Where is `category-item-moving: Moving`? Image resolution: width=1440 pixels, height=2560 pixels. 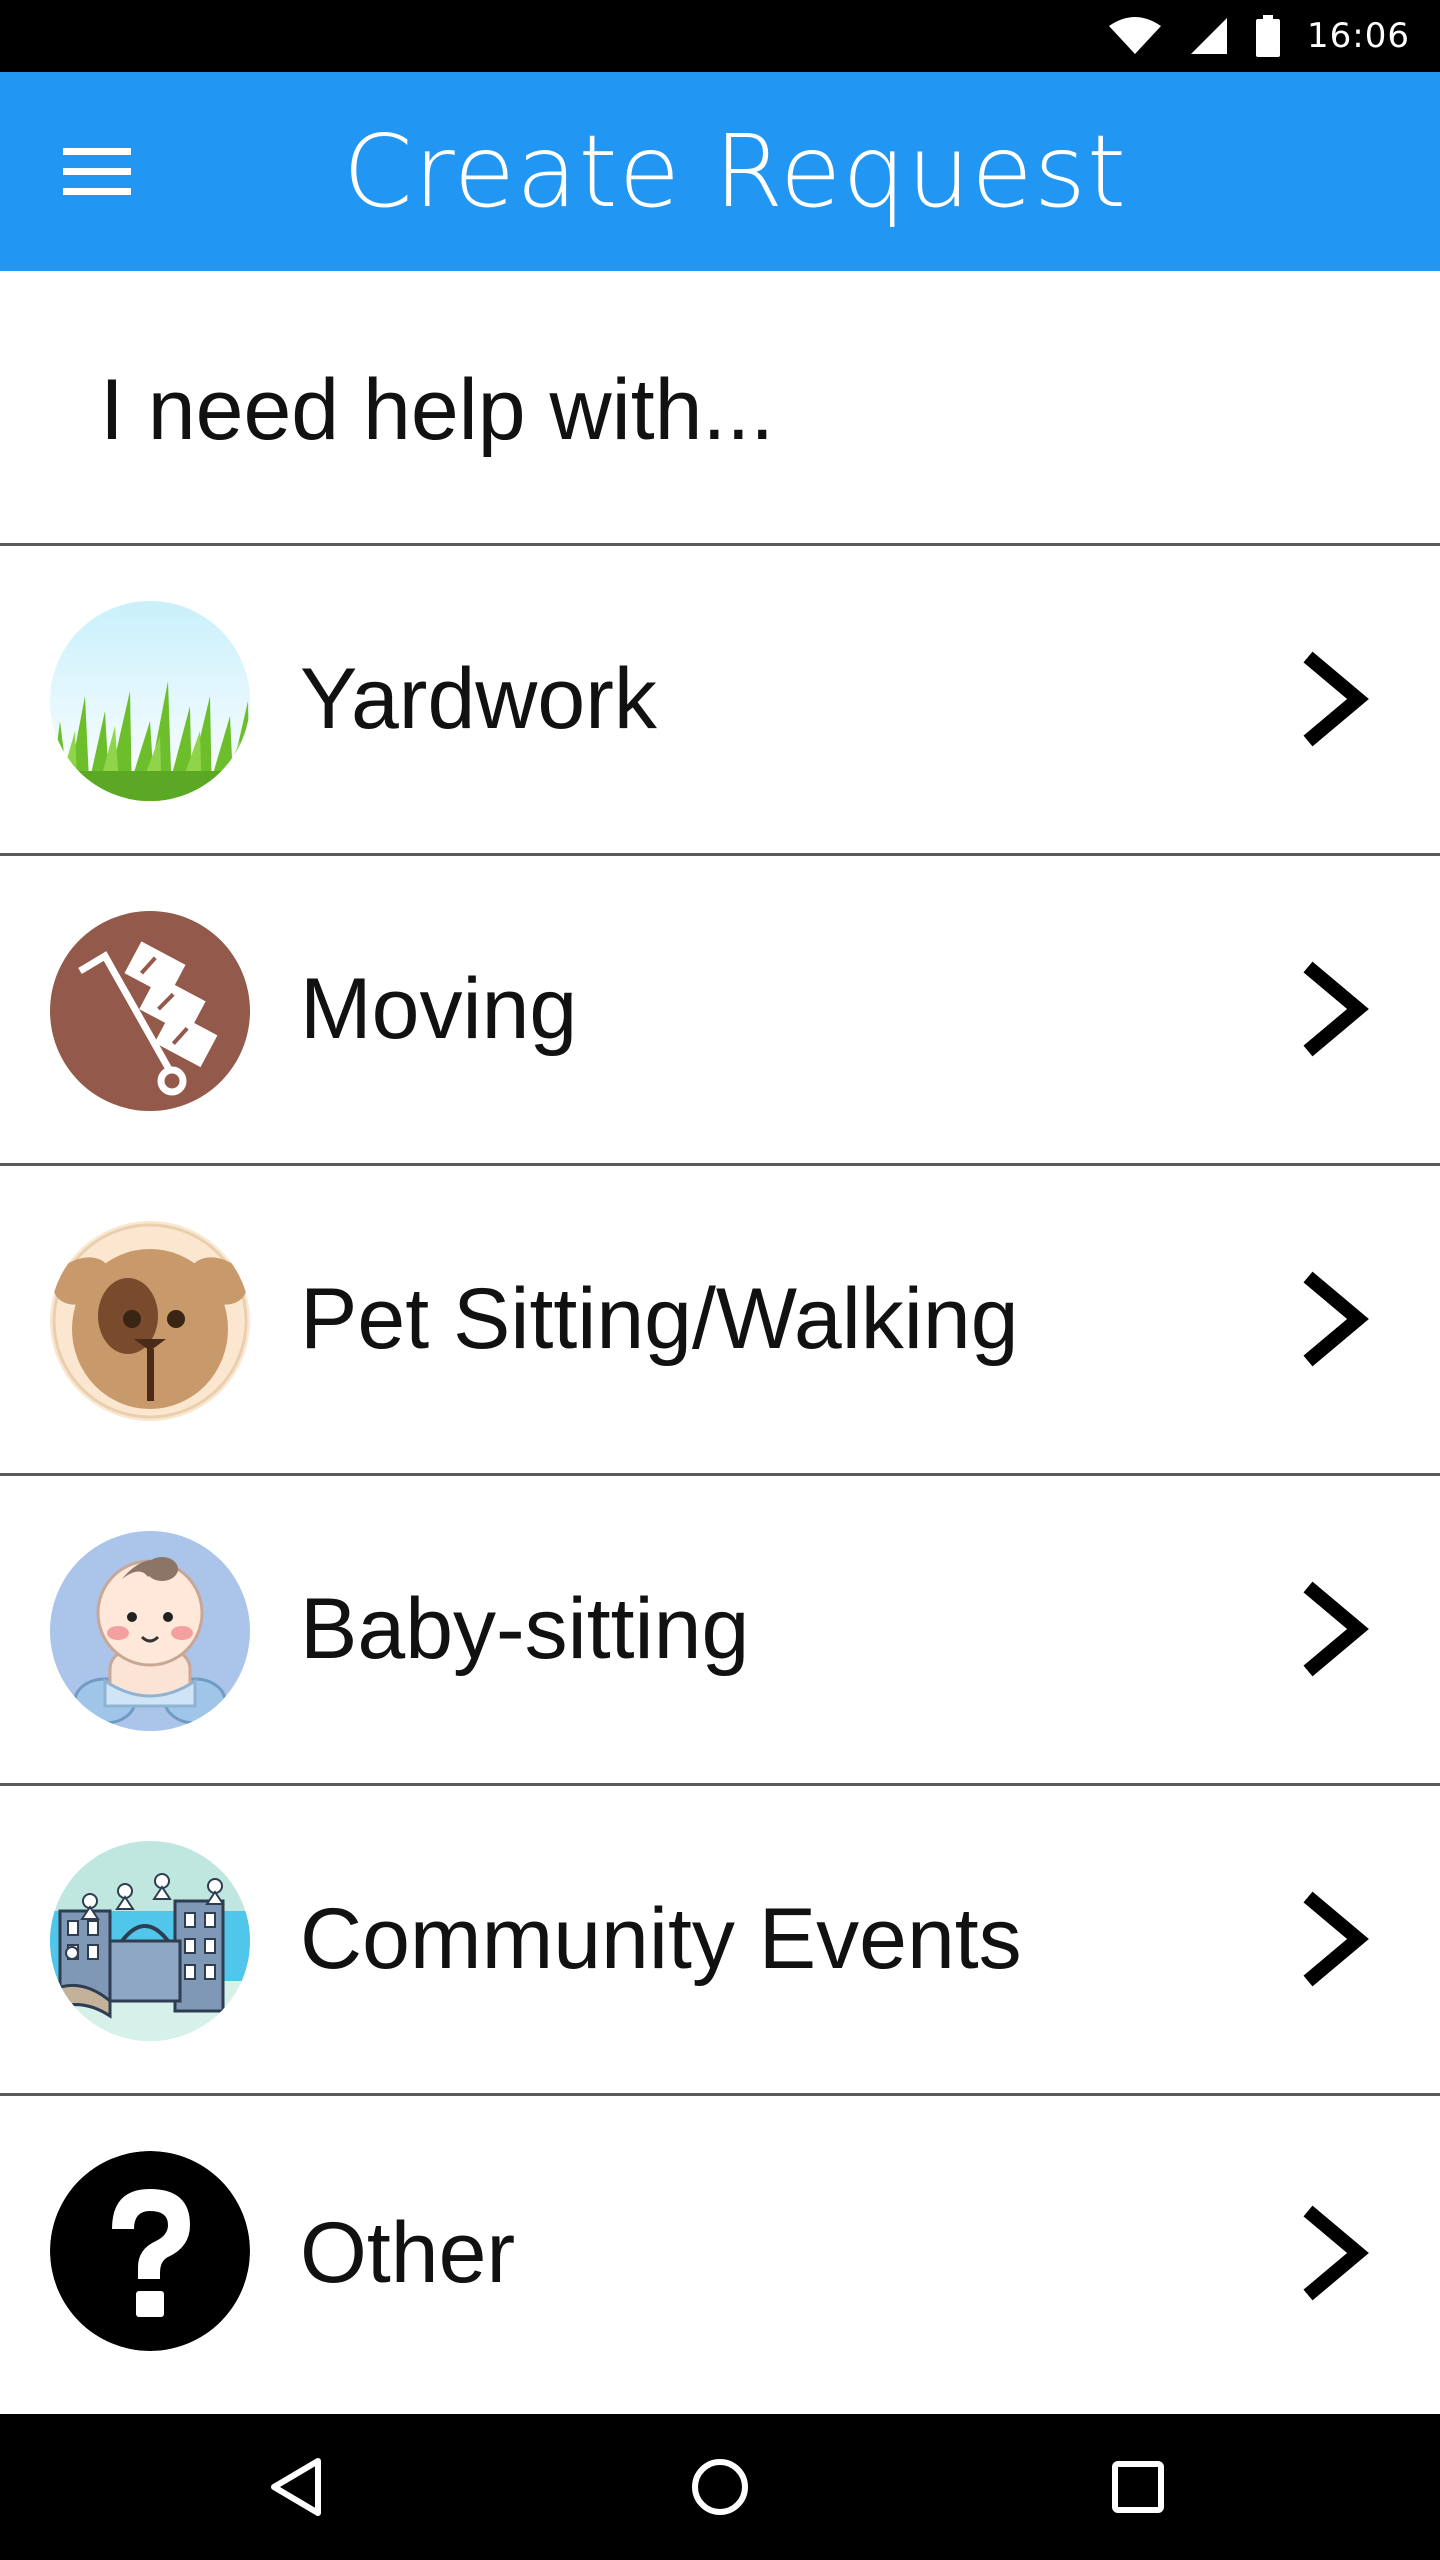 category-item-moving: Moving is located at coordinates (720, 1011).